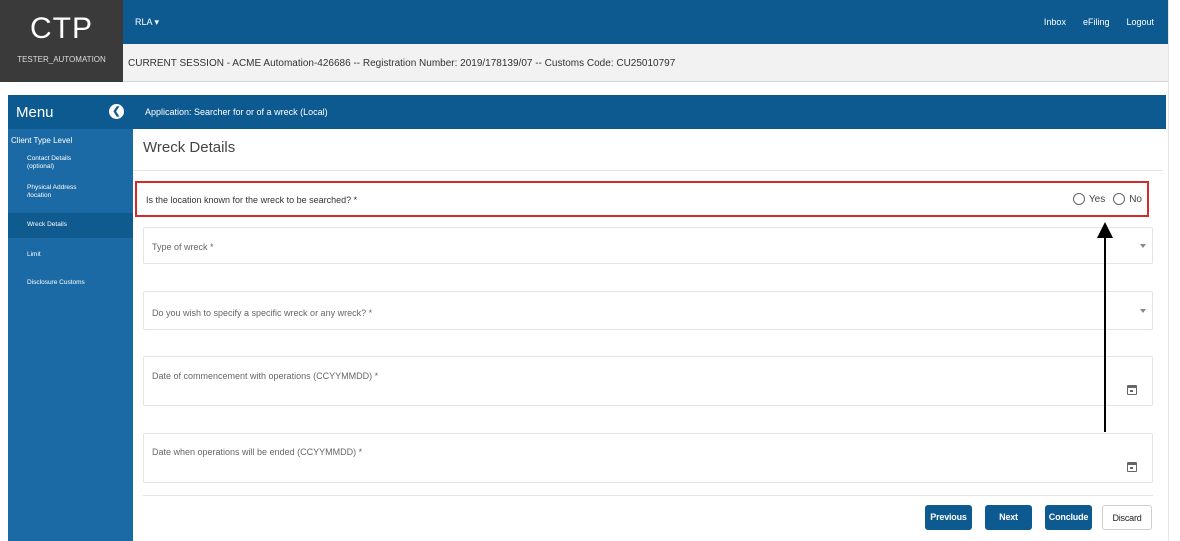 The height and width of the screenshot is (541, 1180). I want to click on button-divider, so click(648, 495).